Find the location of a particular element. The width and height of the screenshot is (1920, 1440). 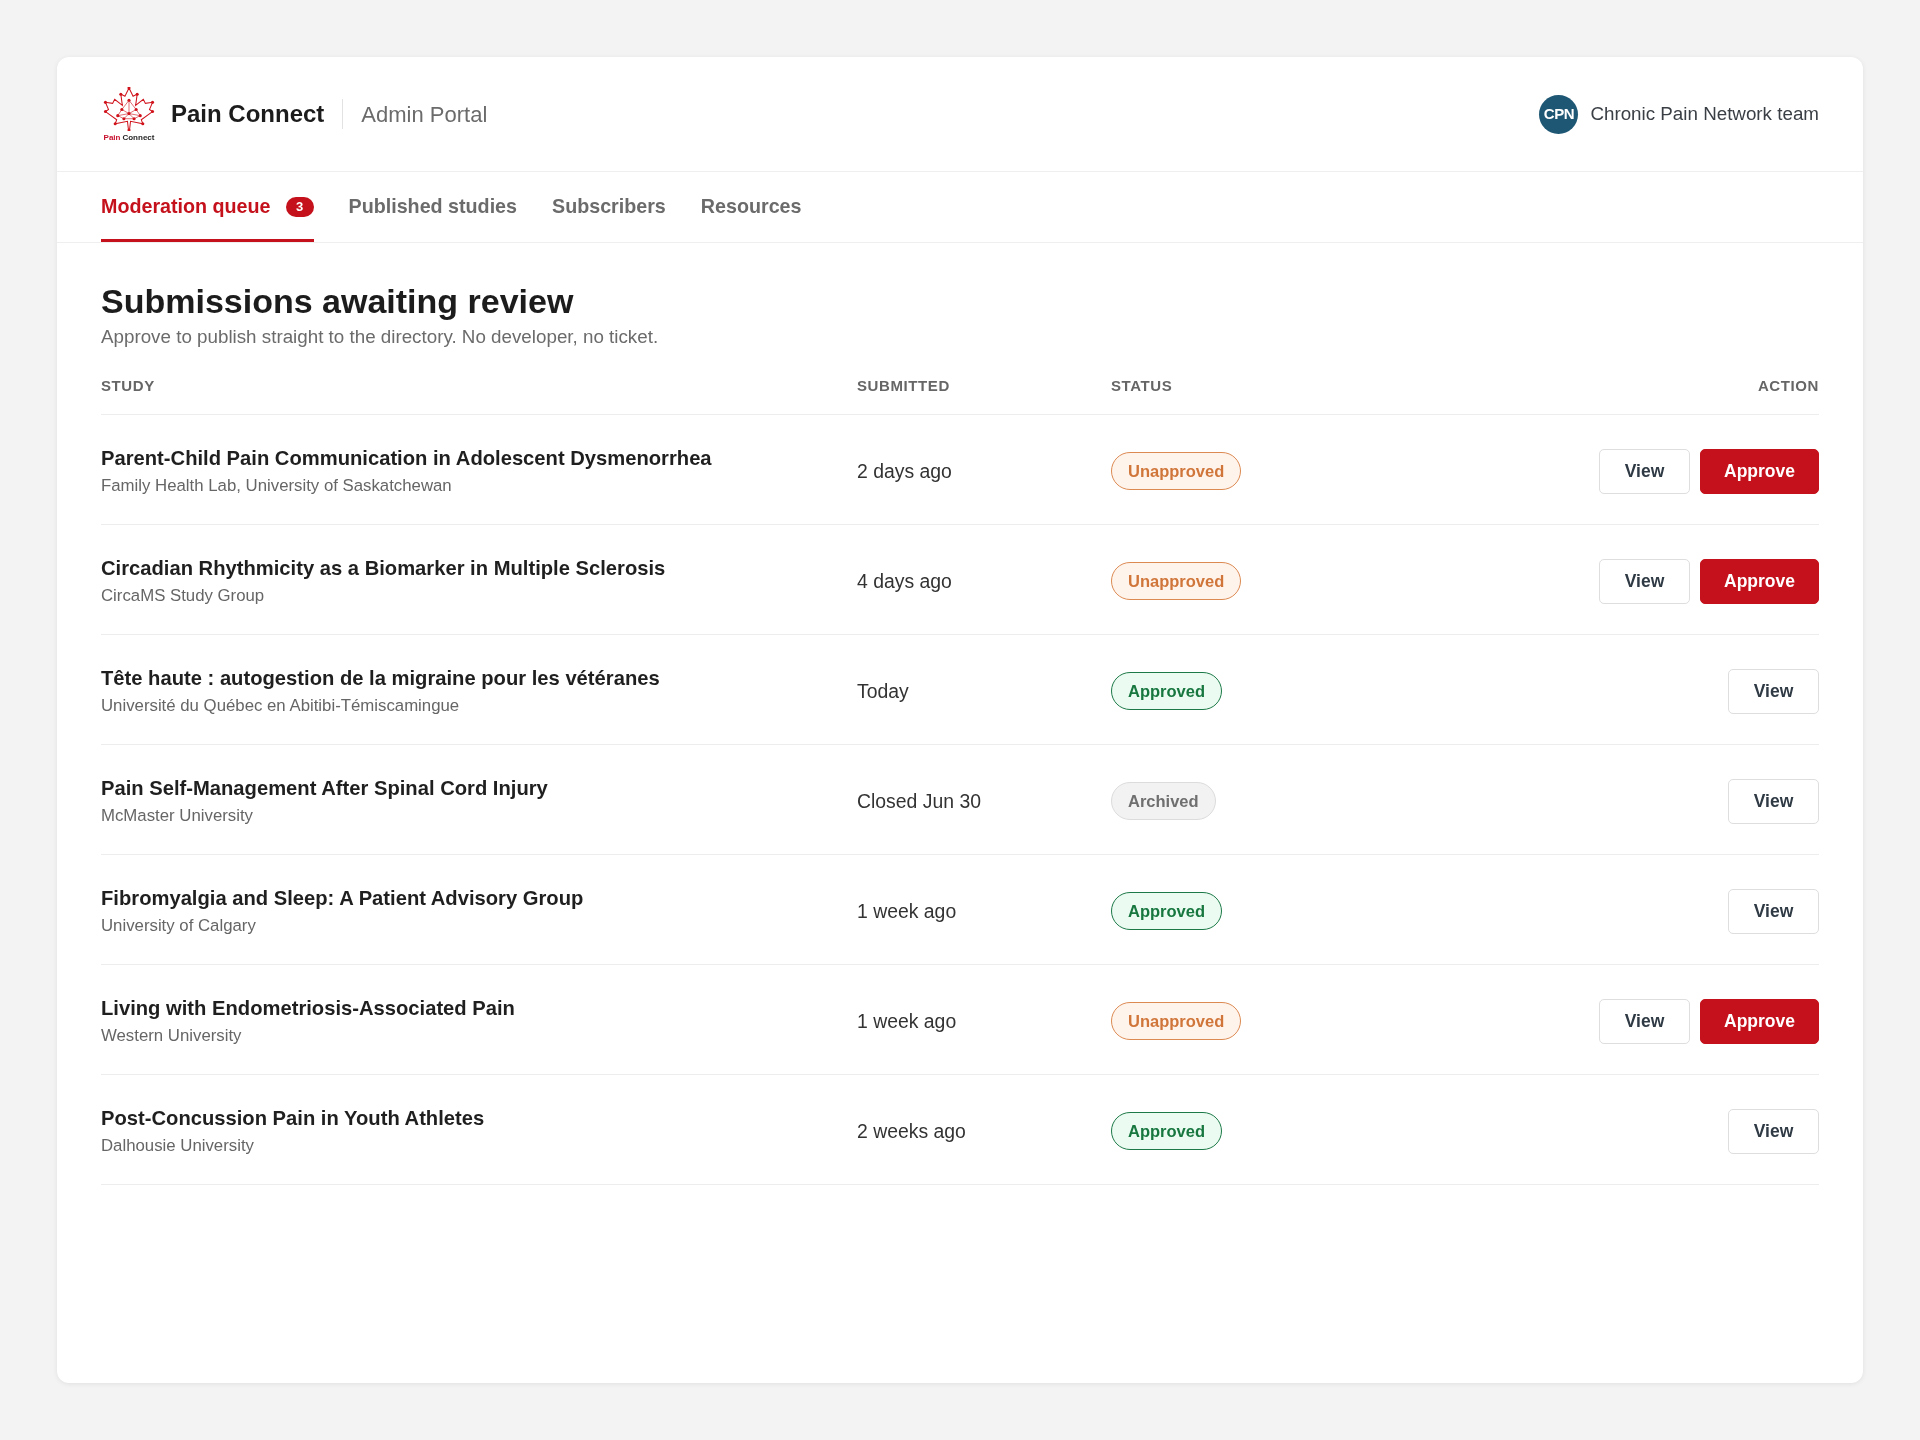

brand-name: Pain Connect is located at coordinates (248, 114).